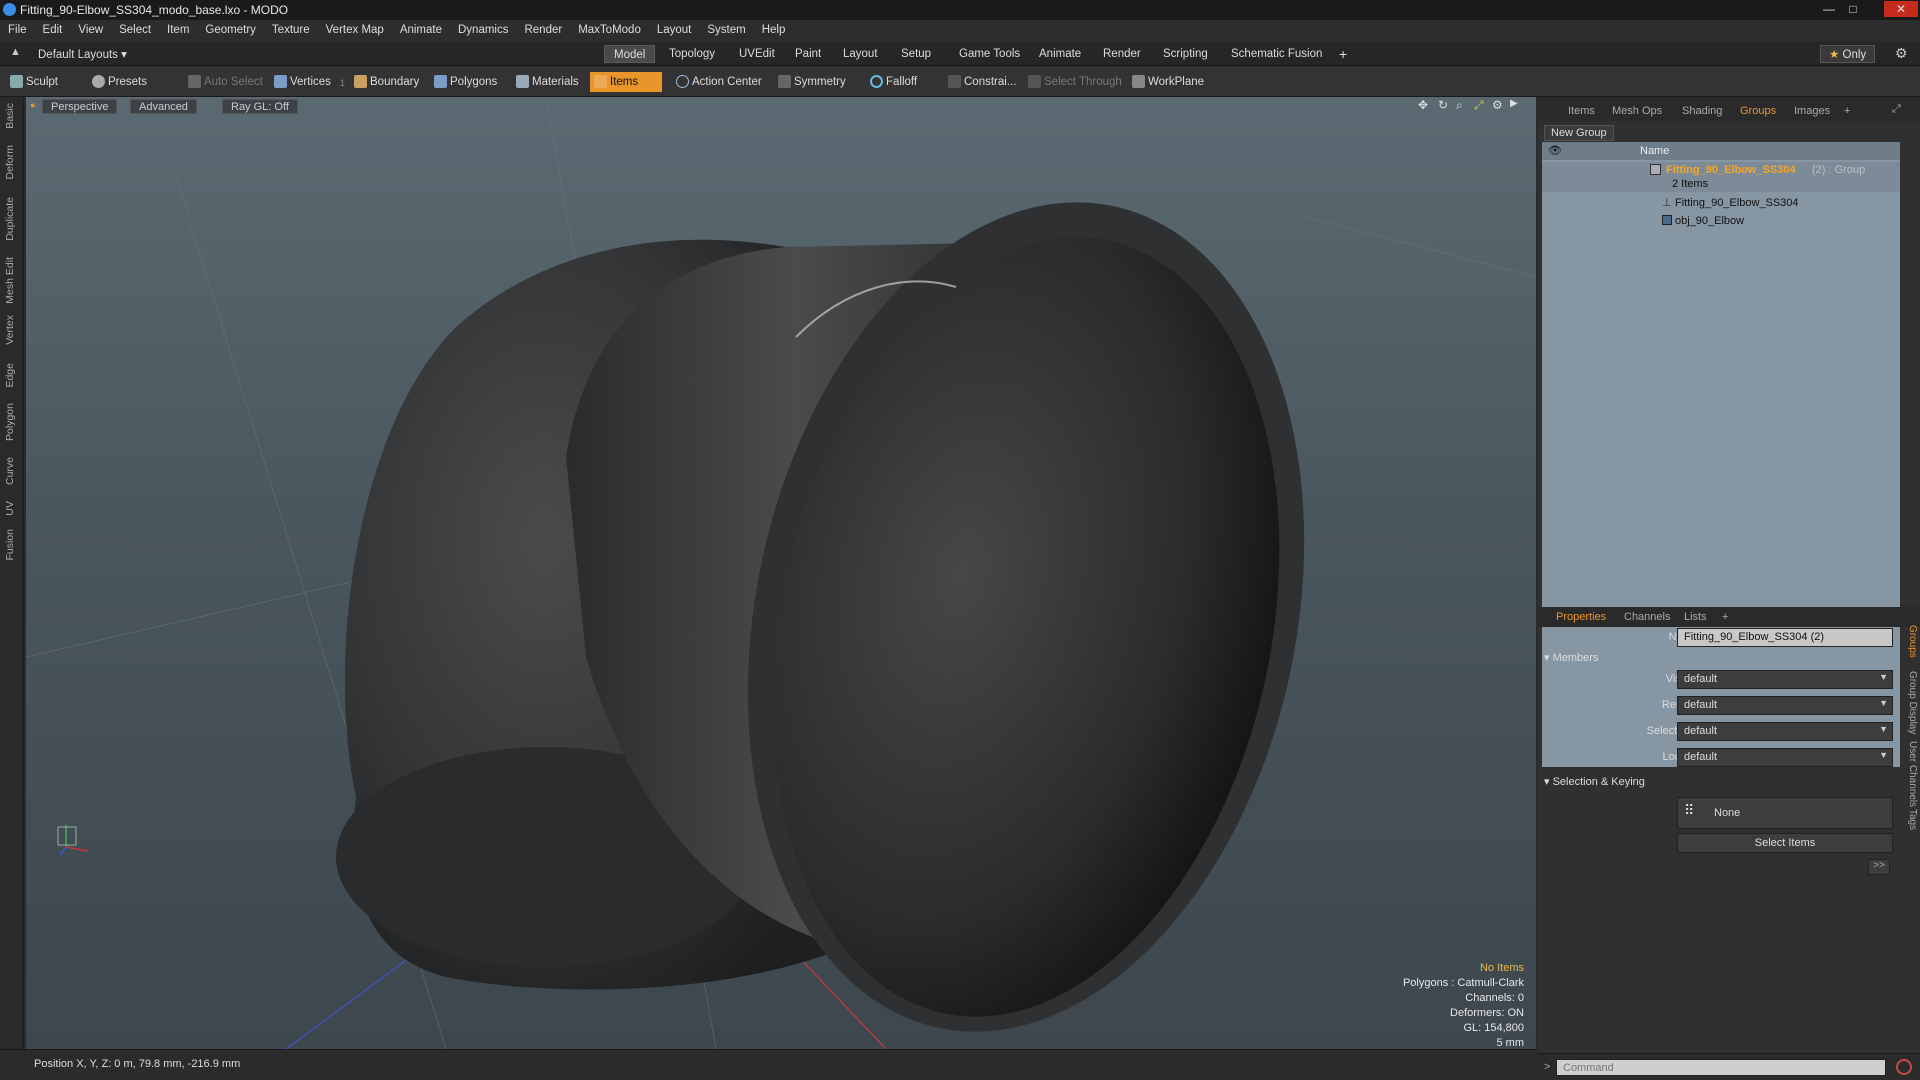 This screenshot has width=1920, height=1080. I want to click on tab-basic: Basic, so click(10, 116).